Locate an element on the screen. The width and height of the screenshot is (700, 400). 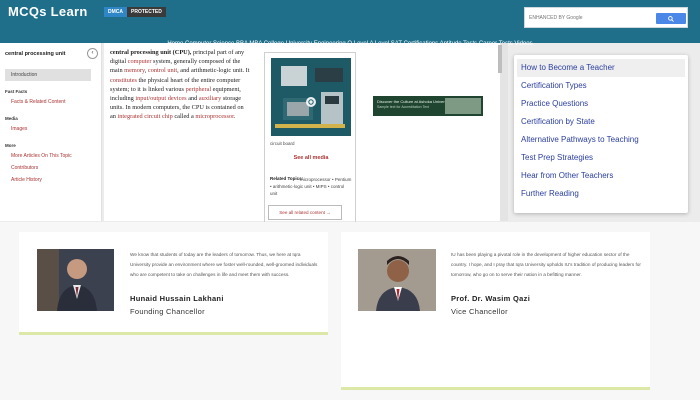
vice-chancellor-photo is located at coordinates (397, 280).